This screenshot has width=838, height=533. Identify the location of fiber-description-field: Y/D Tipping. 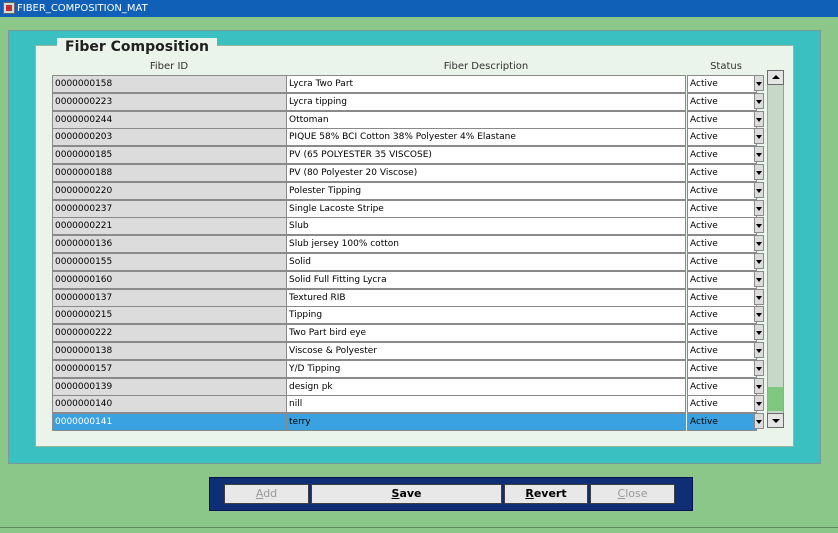
(486, 368).